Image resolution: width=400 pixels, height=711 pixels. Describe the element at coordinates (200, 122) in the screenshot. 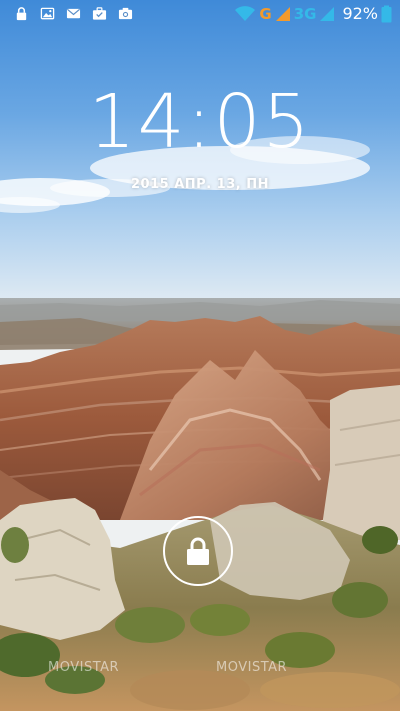

I see `lockscreen-clock: 14:05` at that location.